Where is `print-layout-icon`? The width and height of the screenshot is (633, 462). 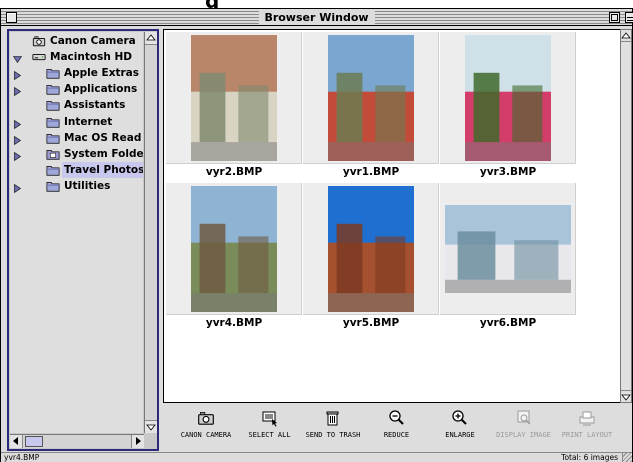 print-layout-icon is located at coordinates (587, 418).